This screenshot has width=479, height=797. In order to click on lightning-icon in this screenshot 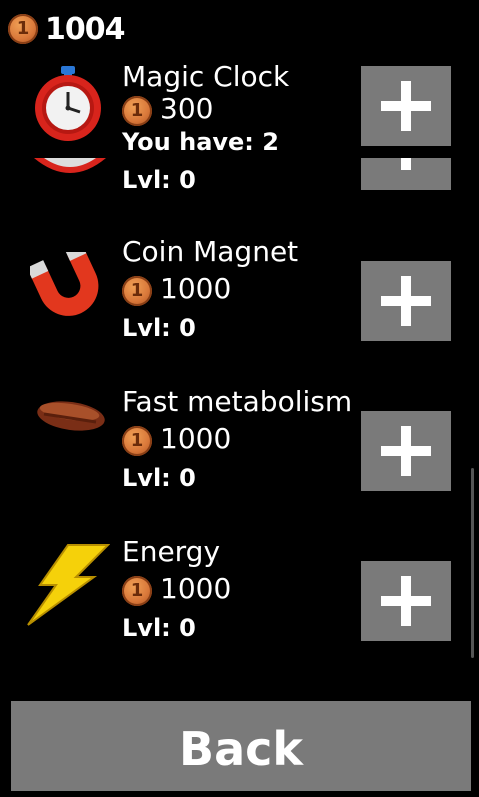, I will do `click(68, 585)`.